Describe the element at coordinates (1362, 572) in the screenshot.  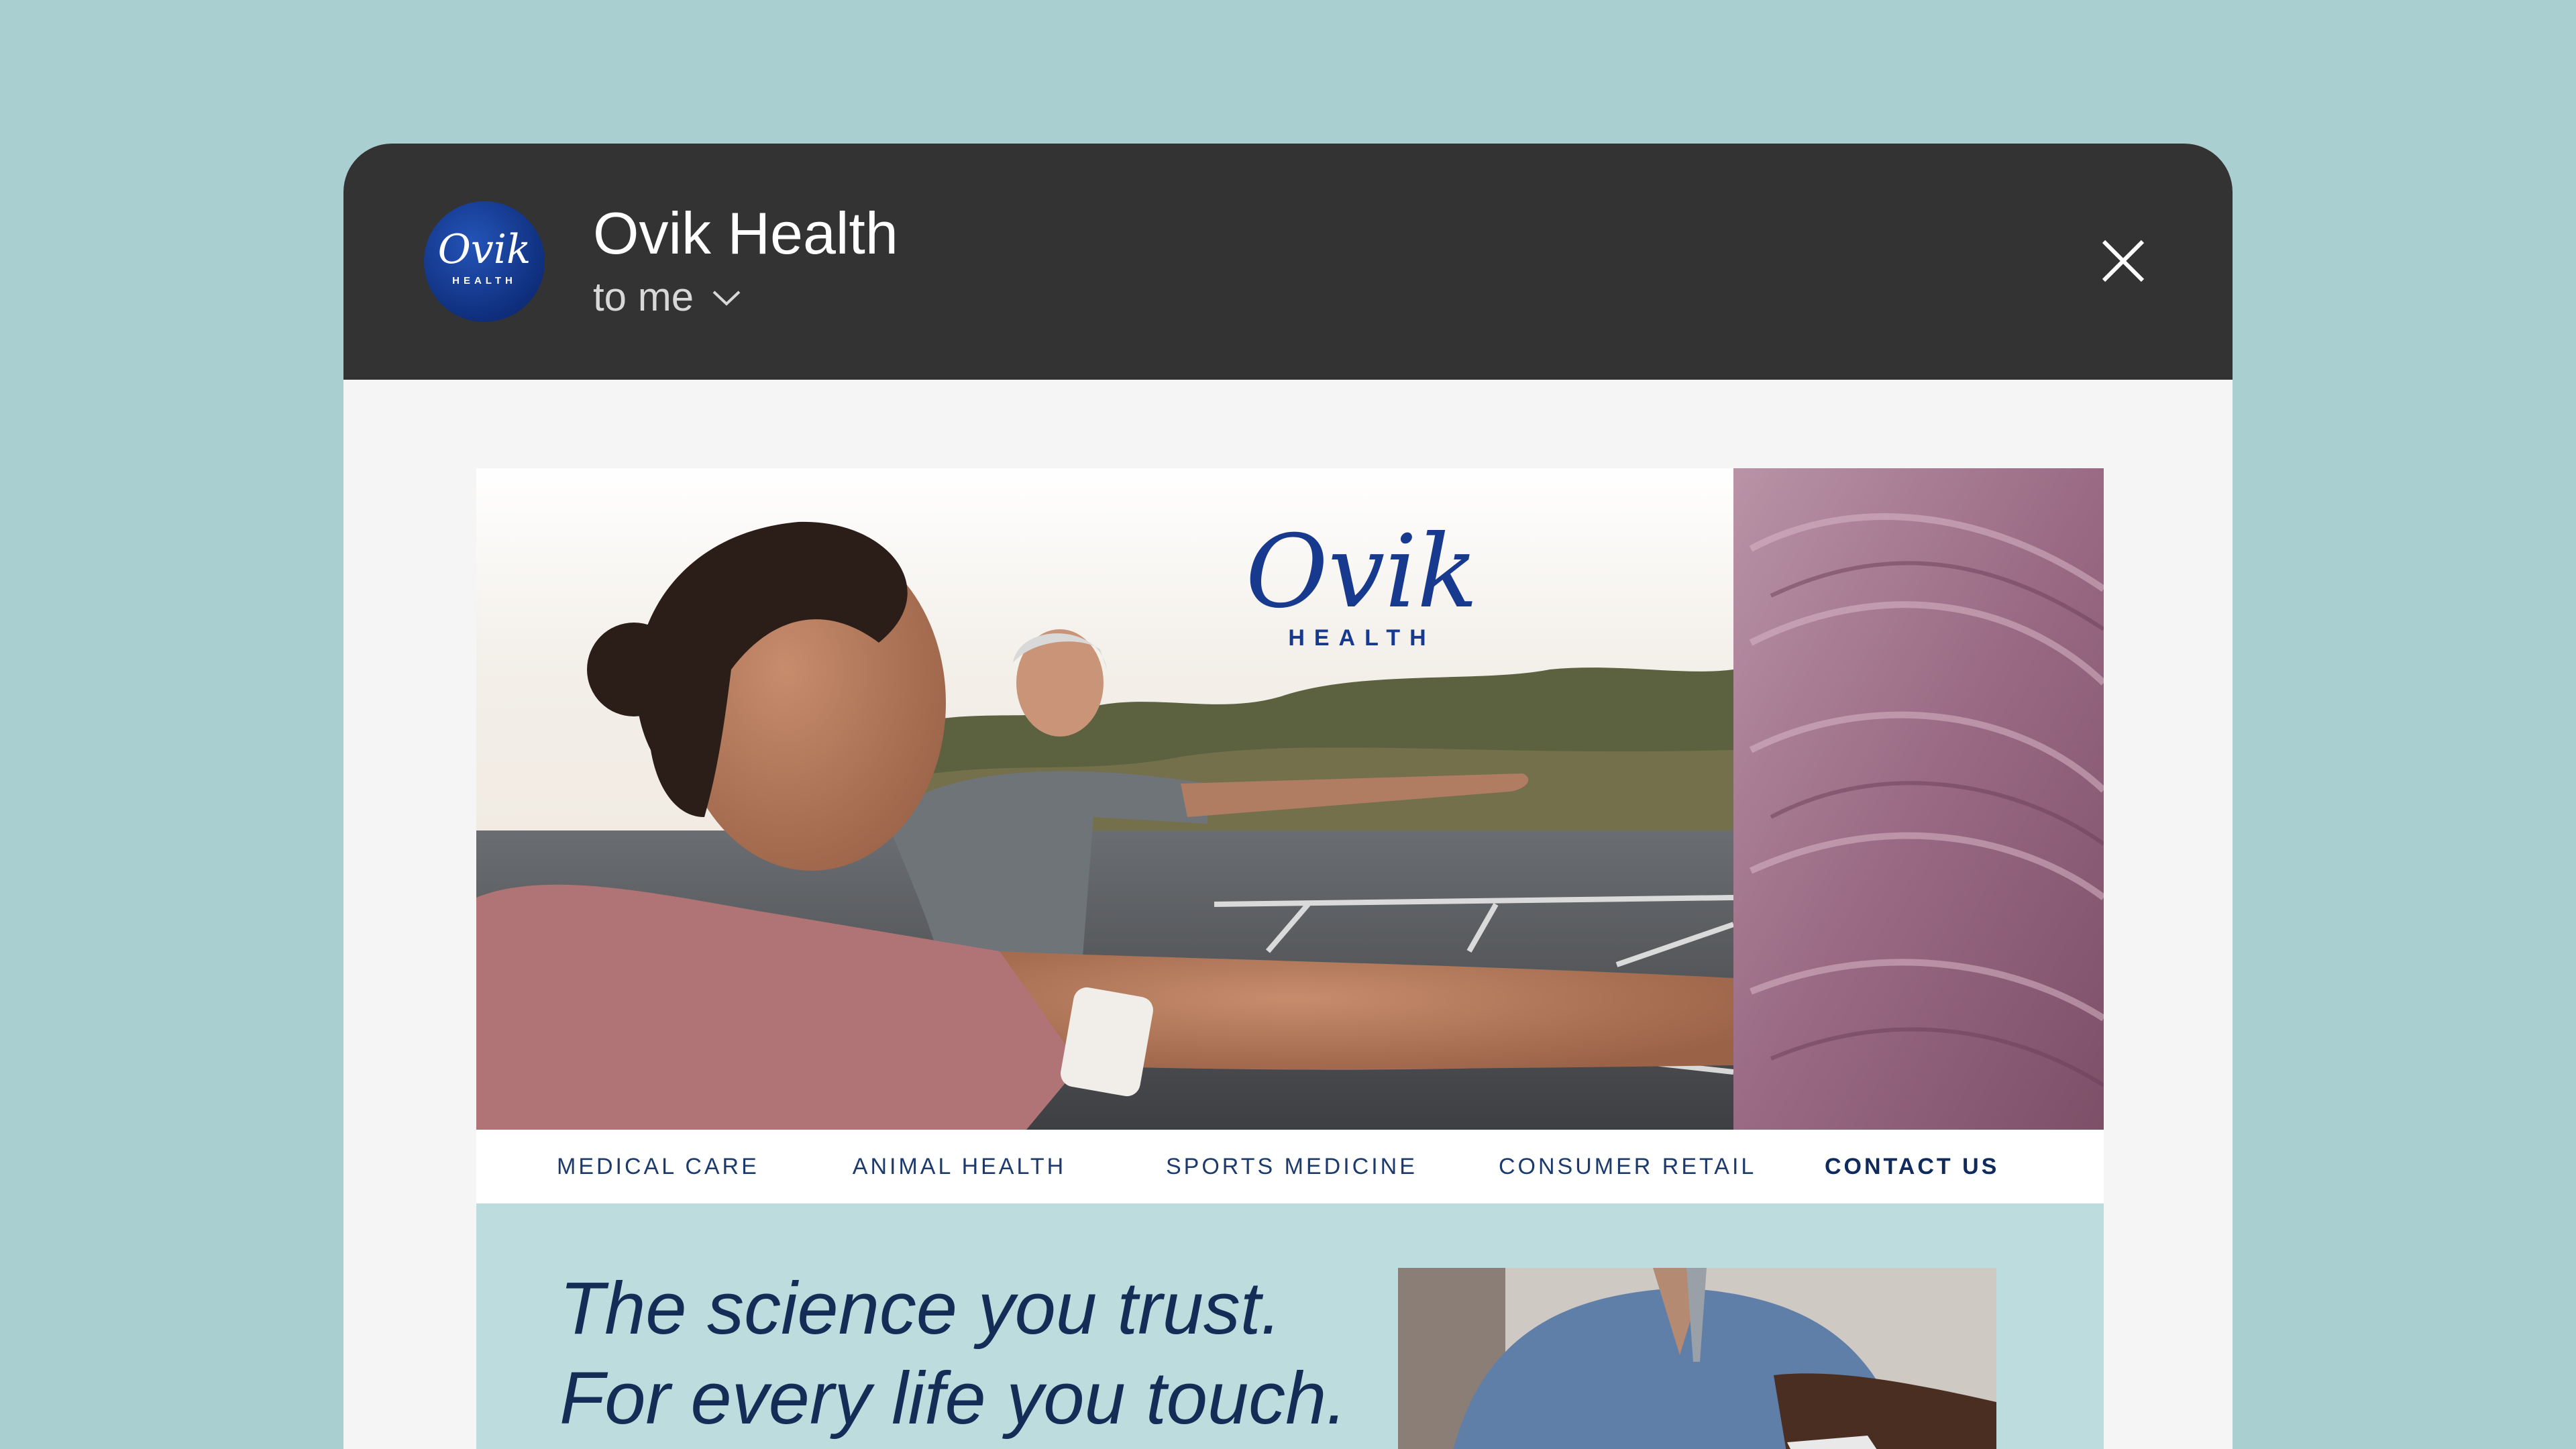
I see `logo-script: Ovik` at that location.